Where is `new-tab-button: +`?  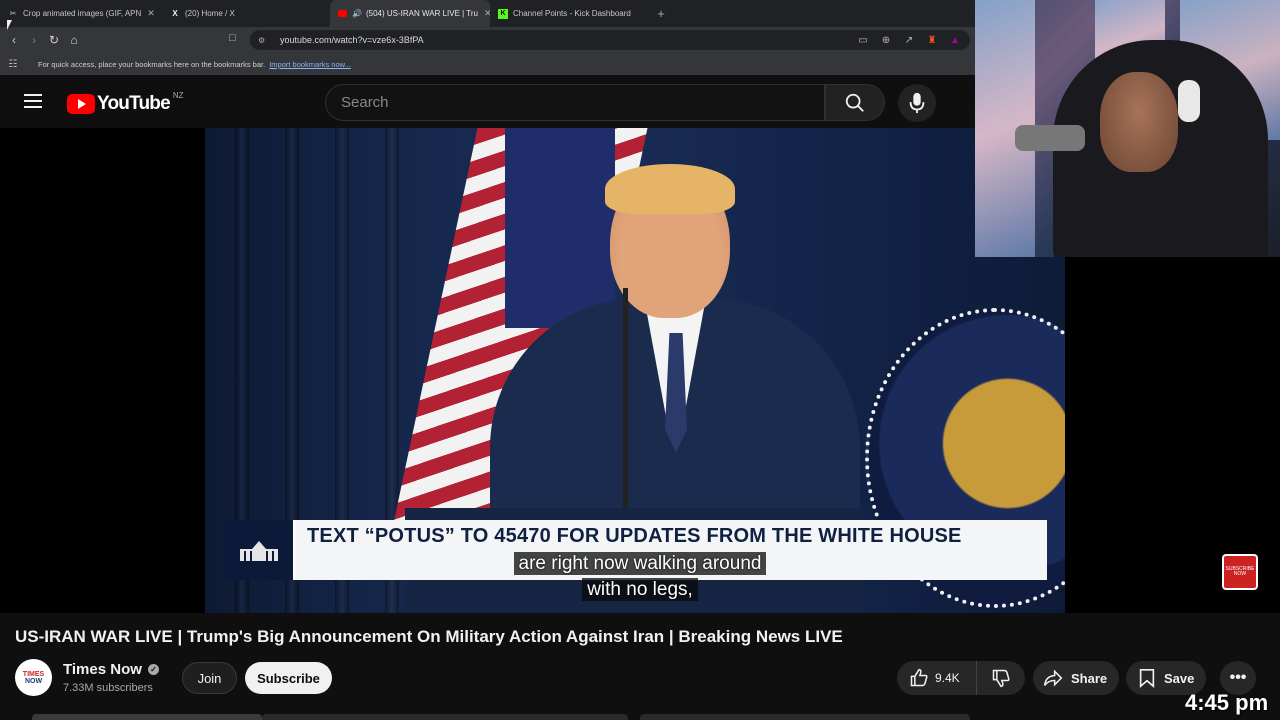 new-tab-button: + is located at coordinates (661, 14).